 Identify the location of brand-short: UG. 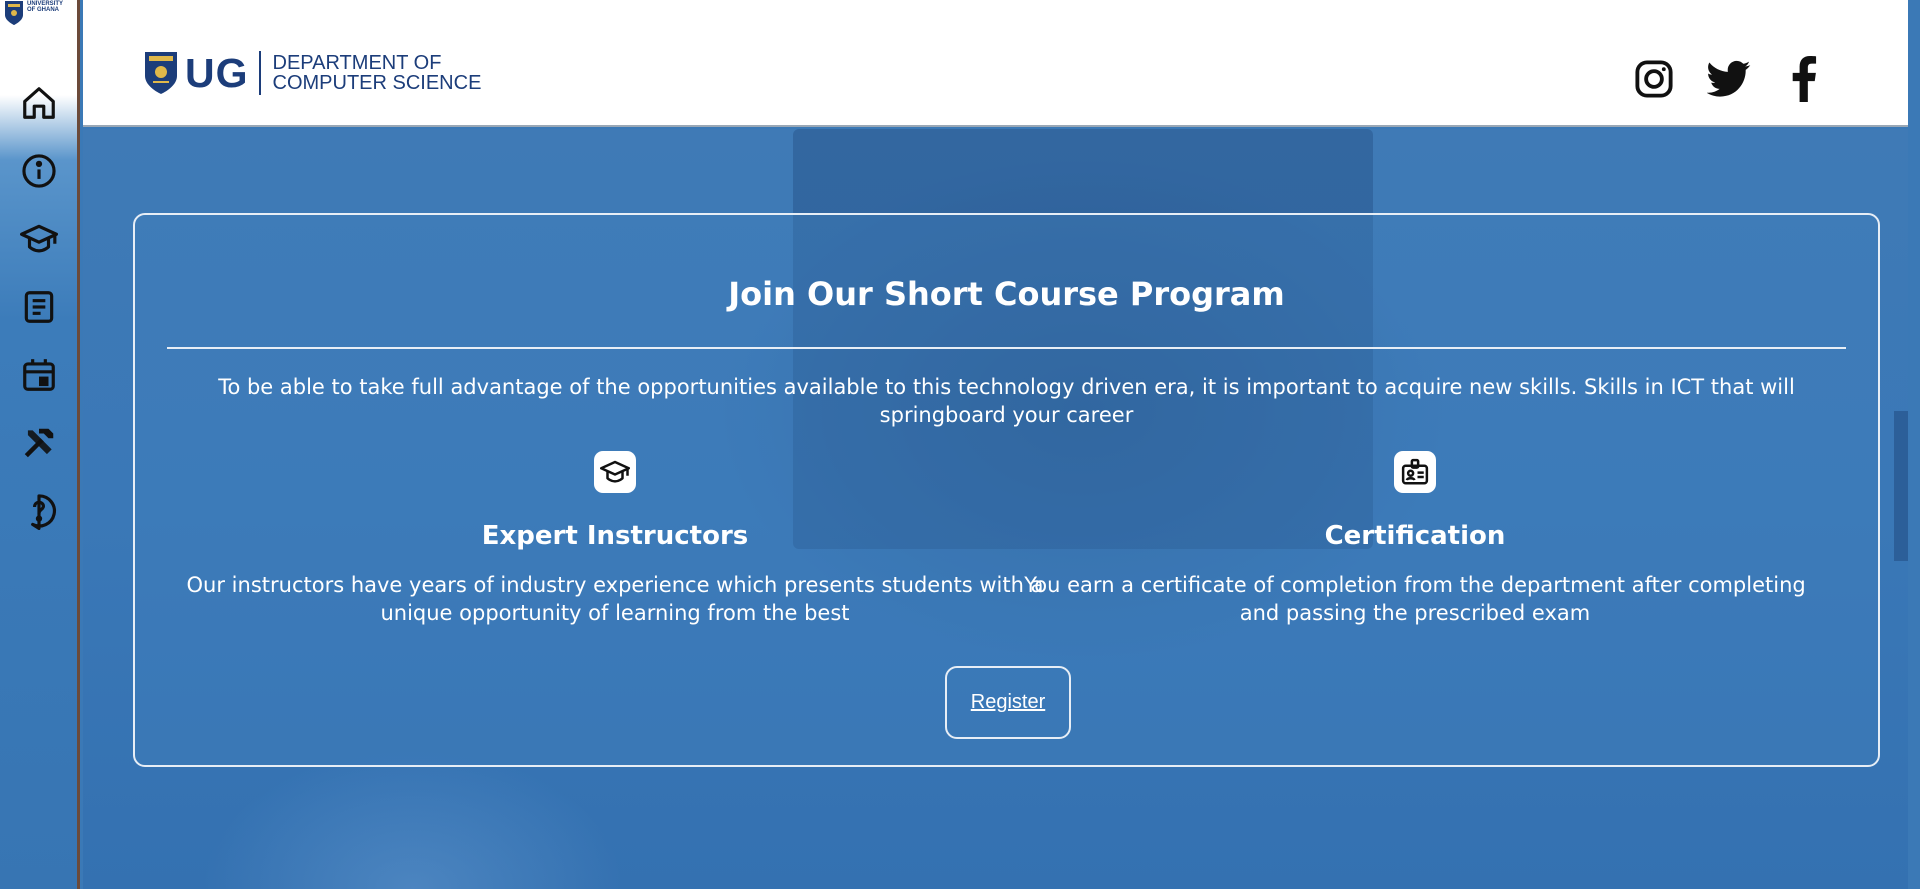
(217, 73).